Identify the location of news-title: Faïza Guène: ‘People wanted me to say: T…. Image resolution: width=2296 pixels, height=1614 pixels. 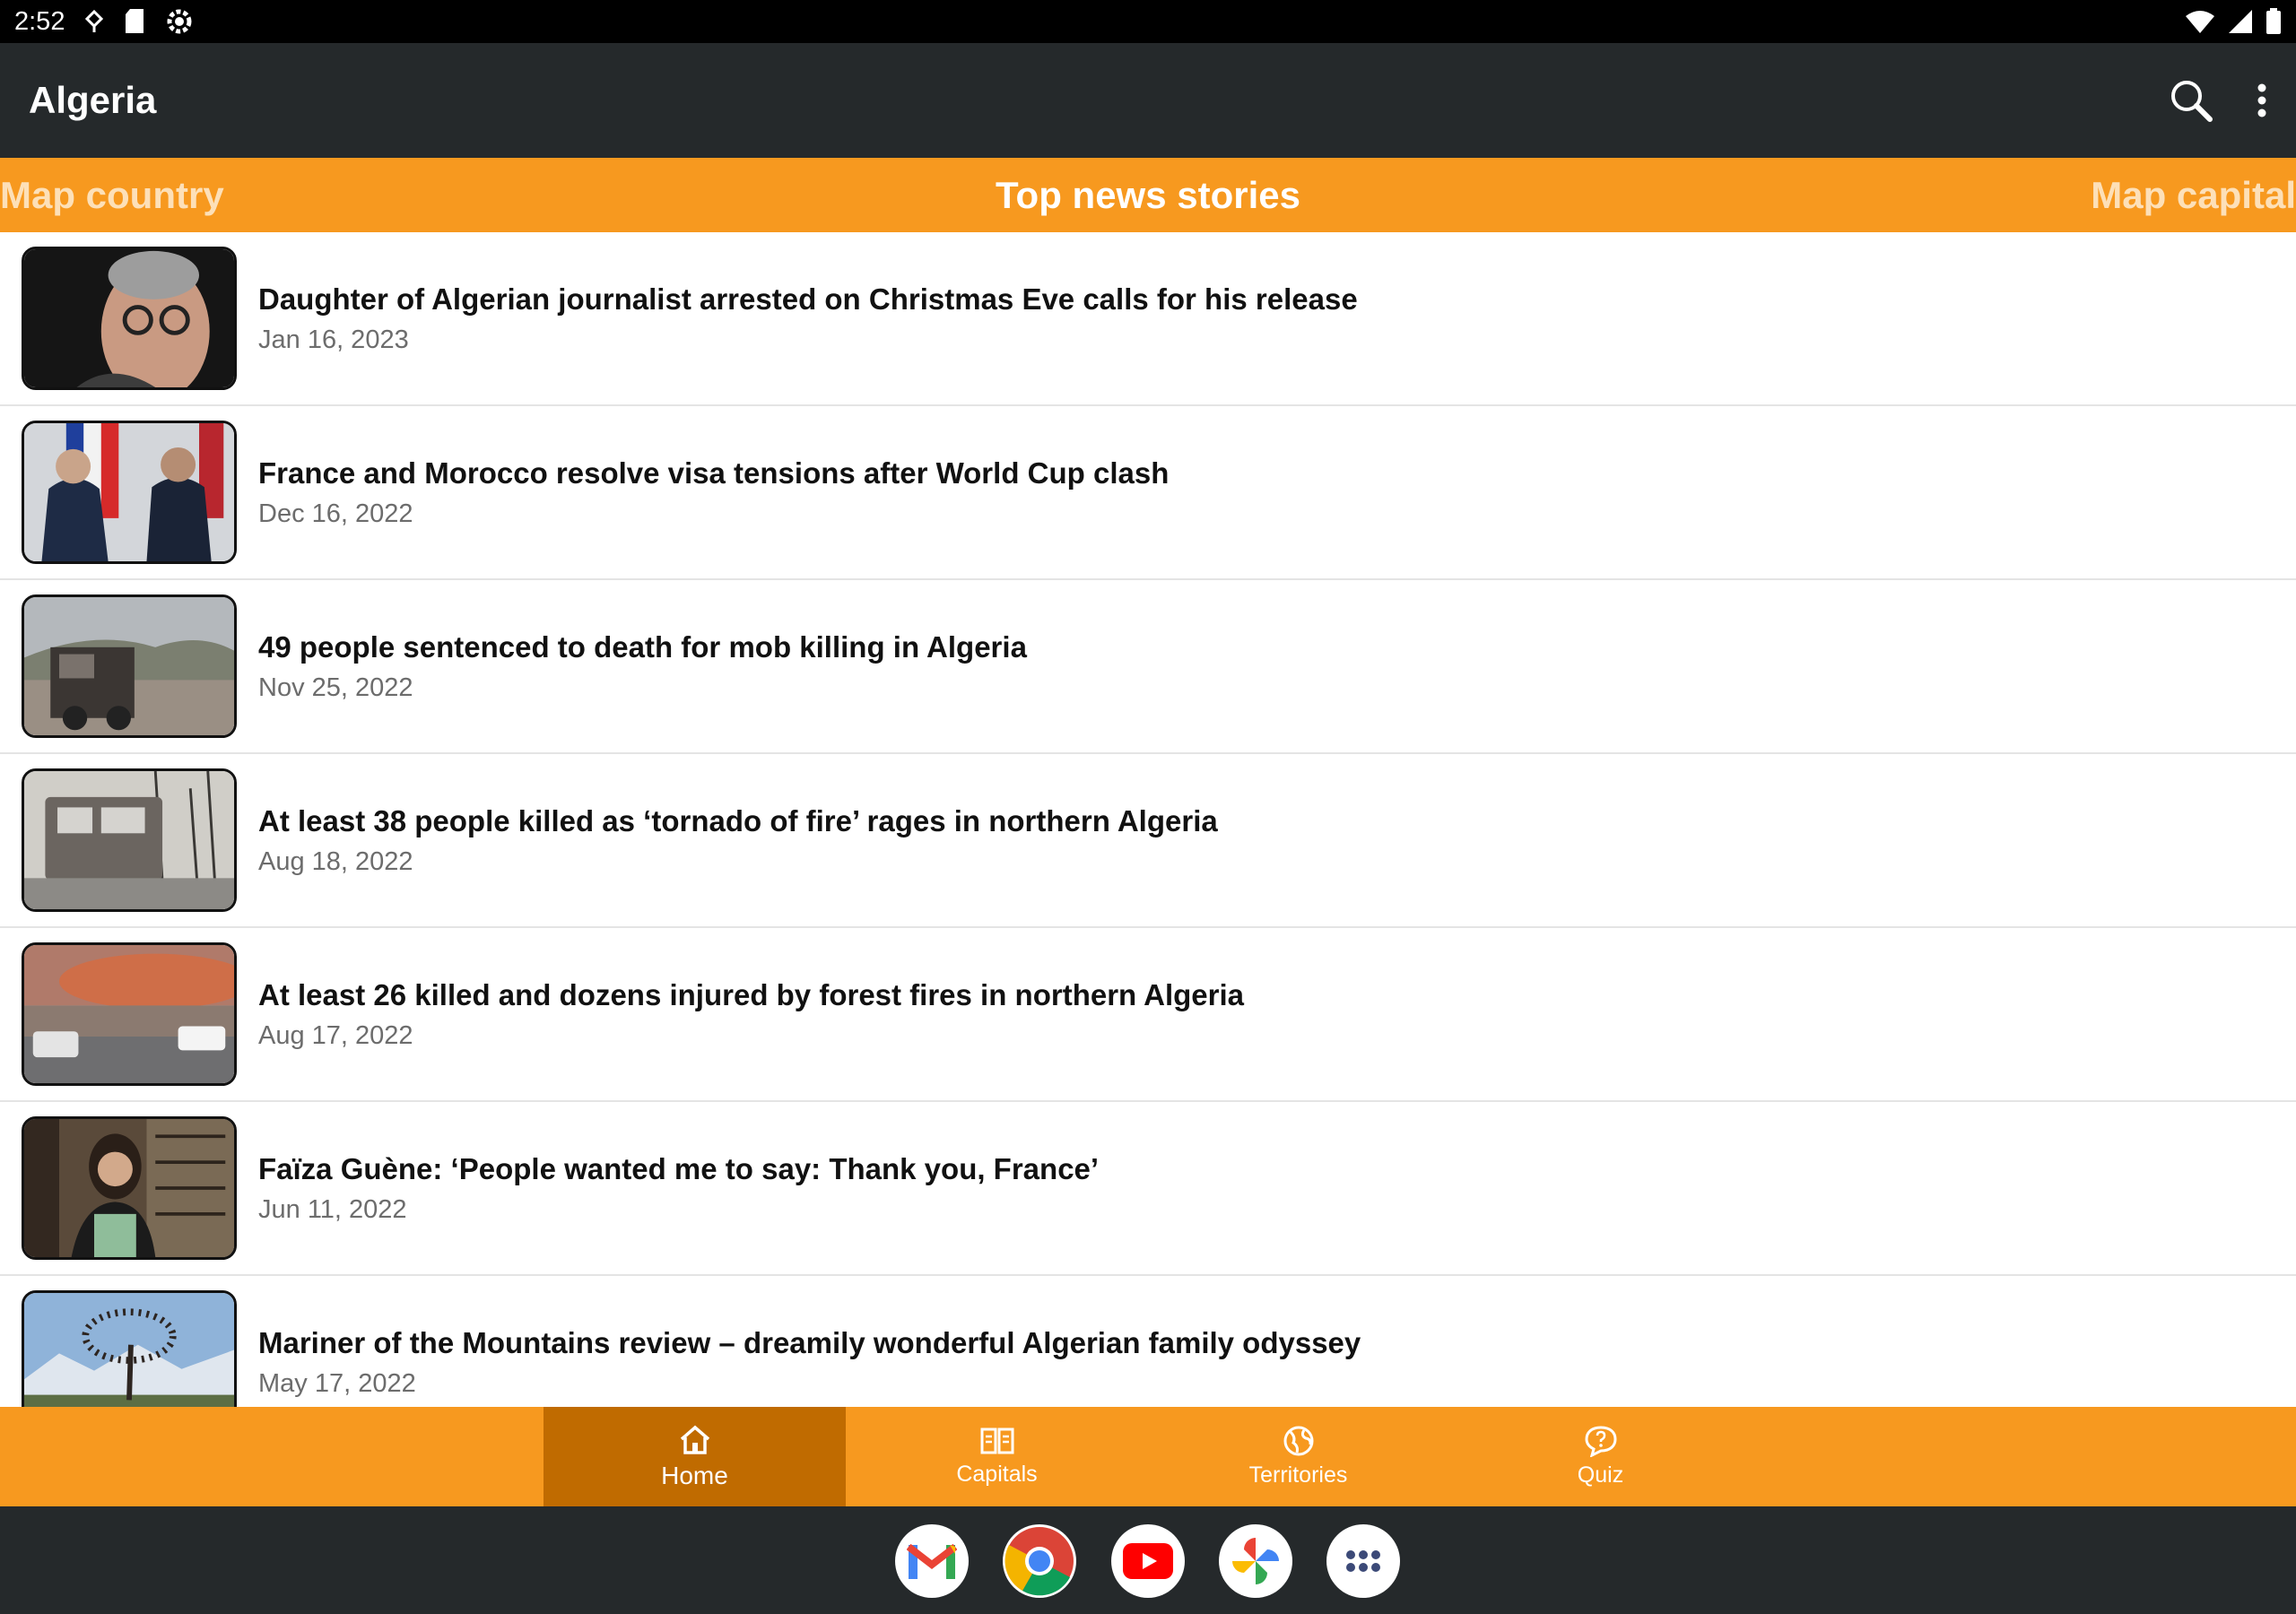
(679, 1168).